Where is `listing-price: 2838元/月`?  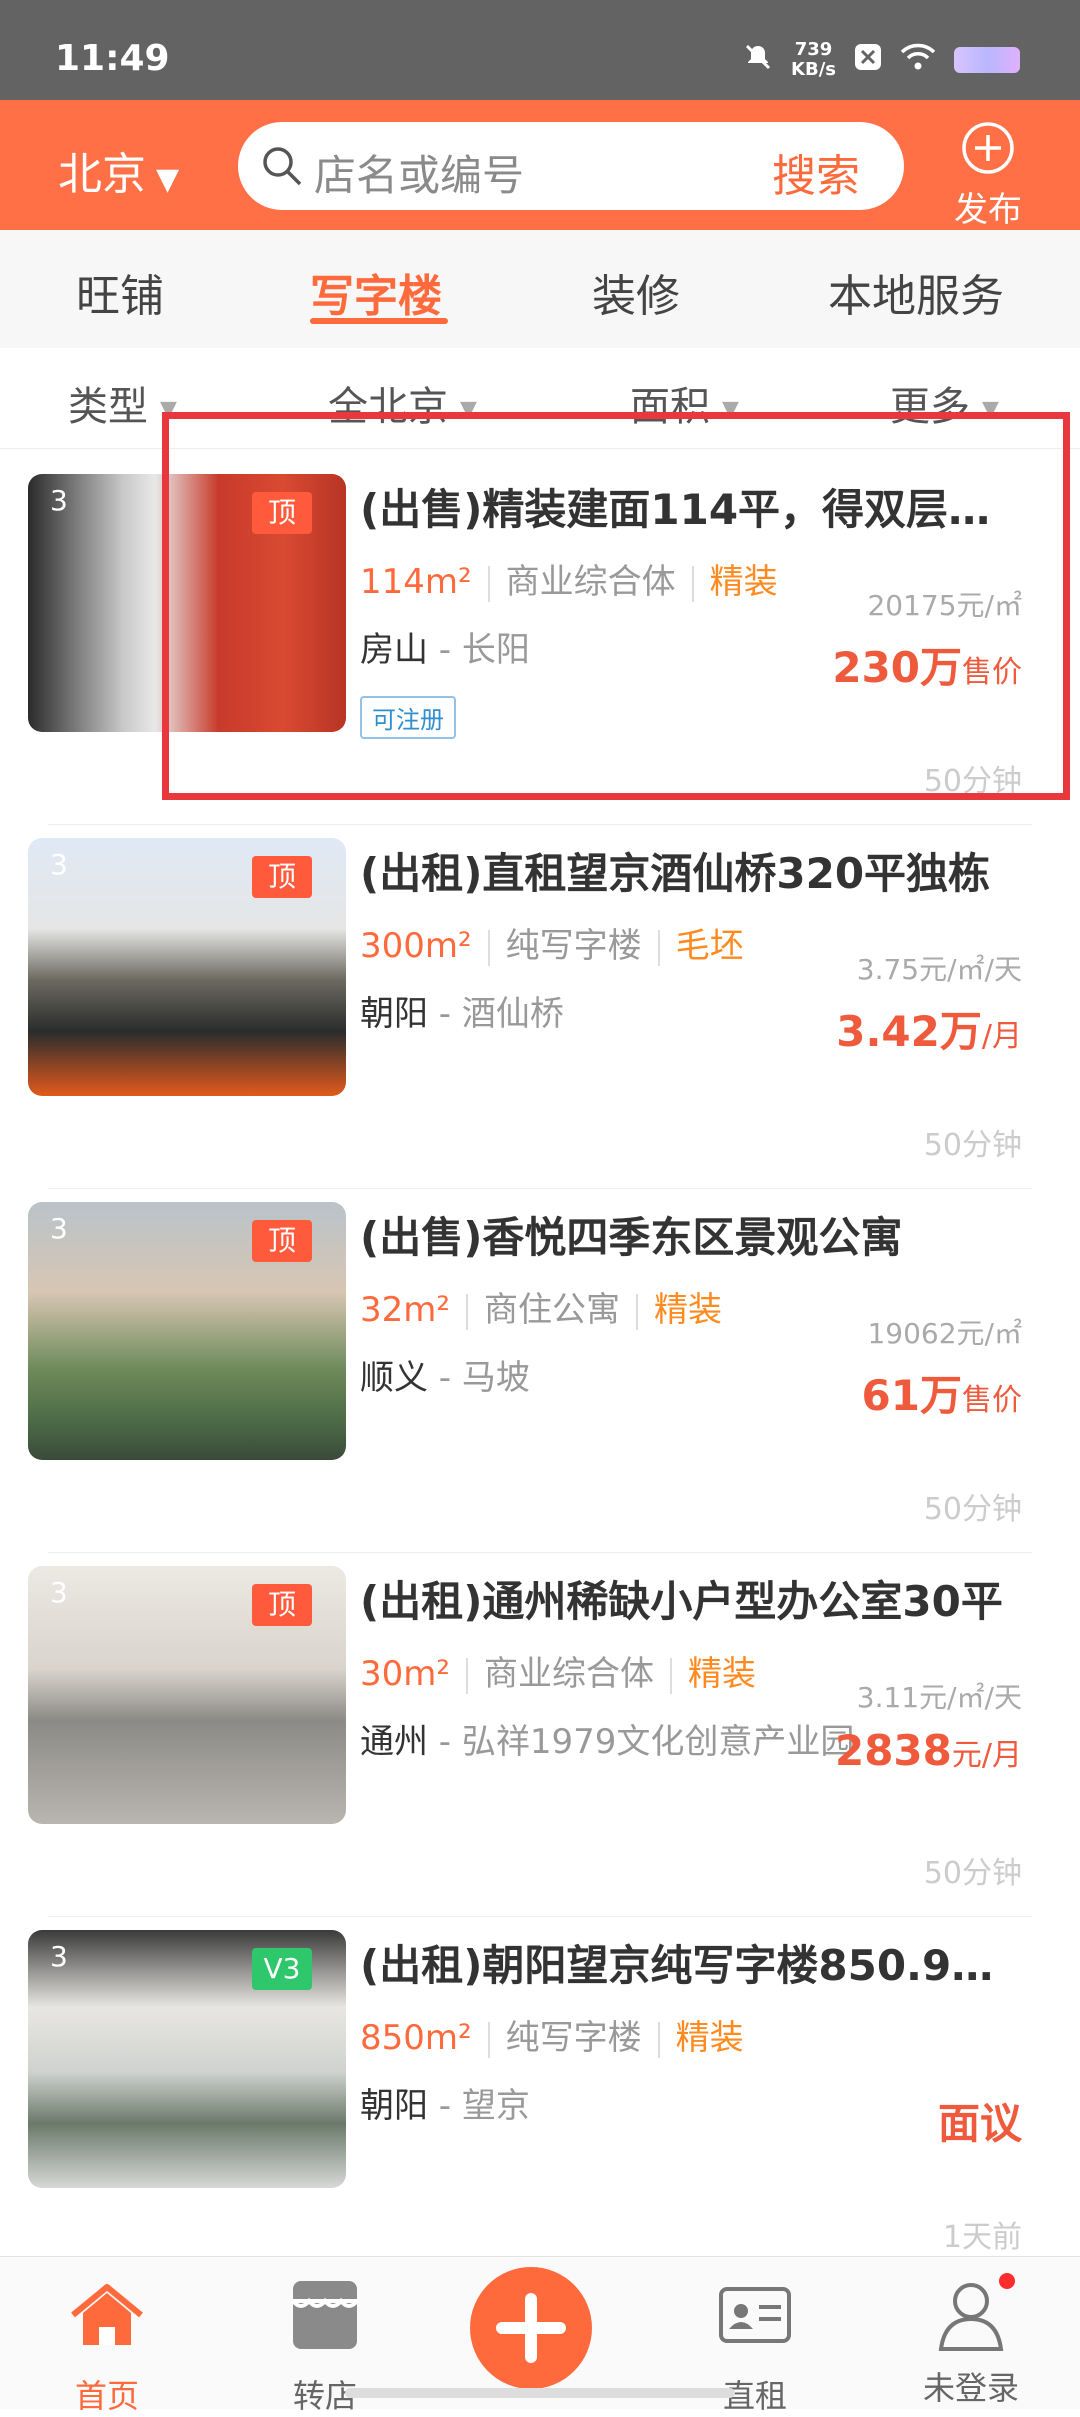
listing-price: 2838元/月 is located at coordinates (928, 1750).